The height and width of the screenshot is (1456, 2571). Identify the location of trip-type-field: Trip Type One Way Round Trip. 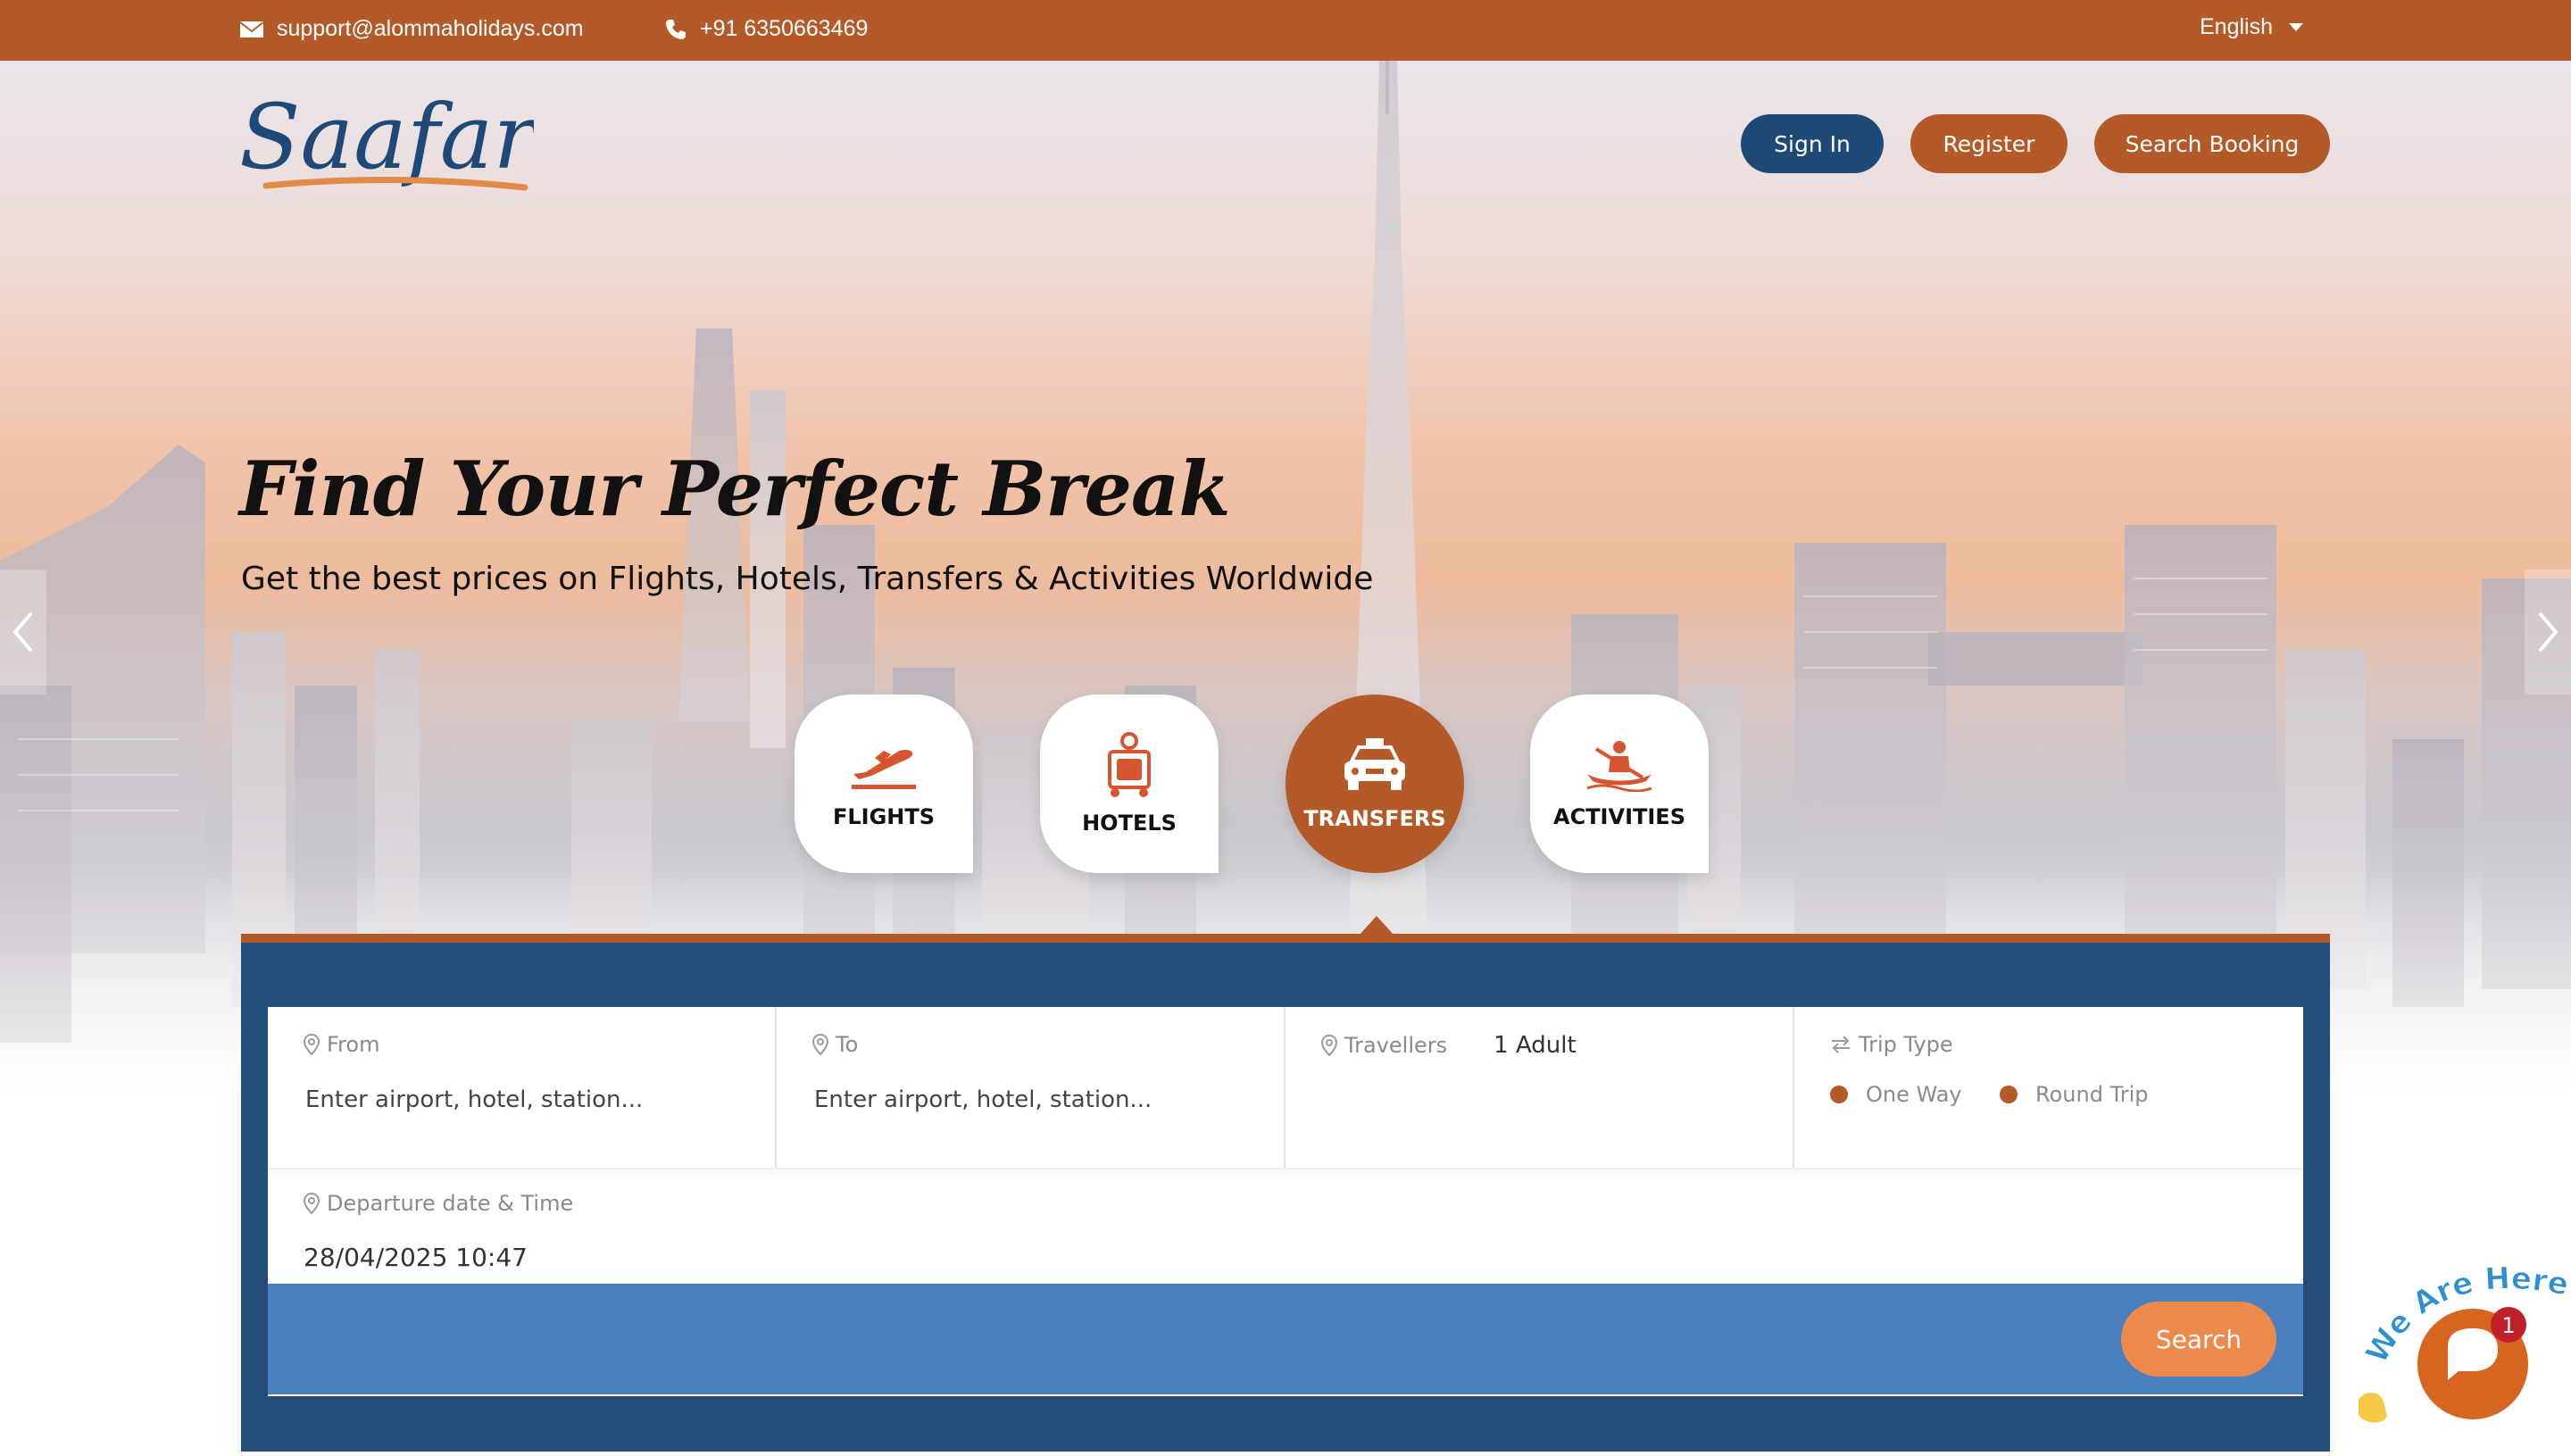
(2048, 1087).